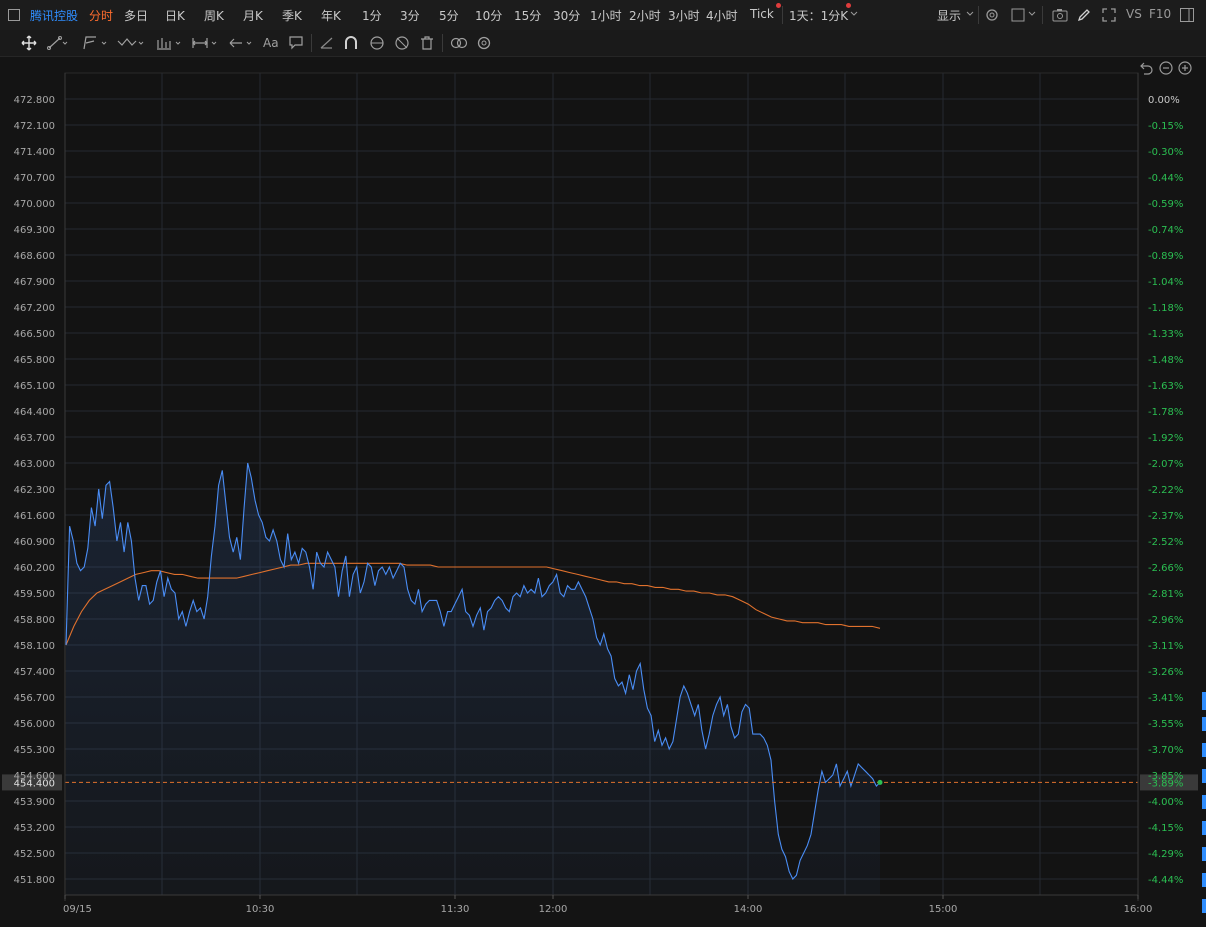  Describe the element at coordinates (1109, 15) in the screenshot. I see `fullscreen-icon` at that location.